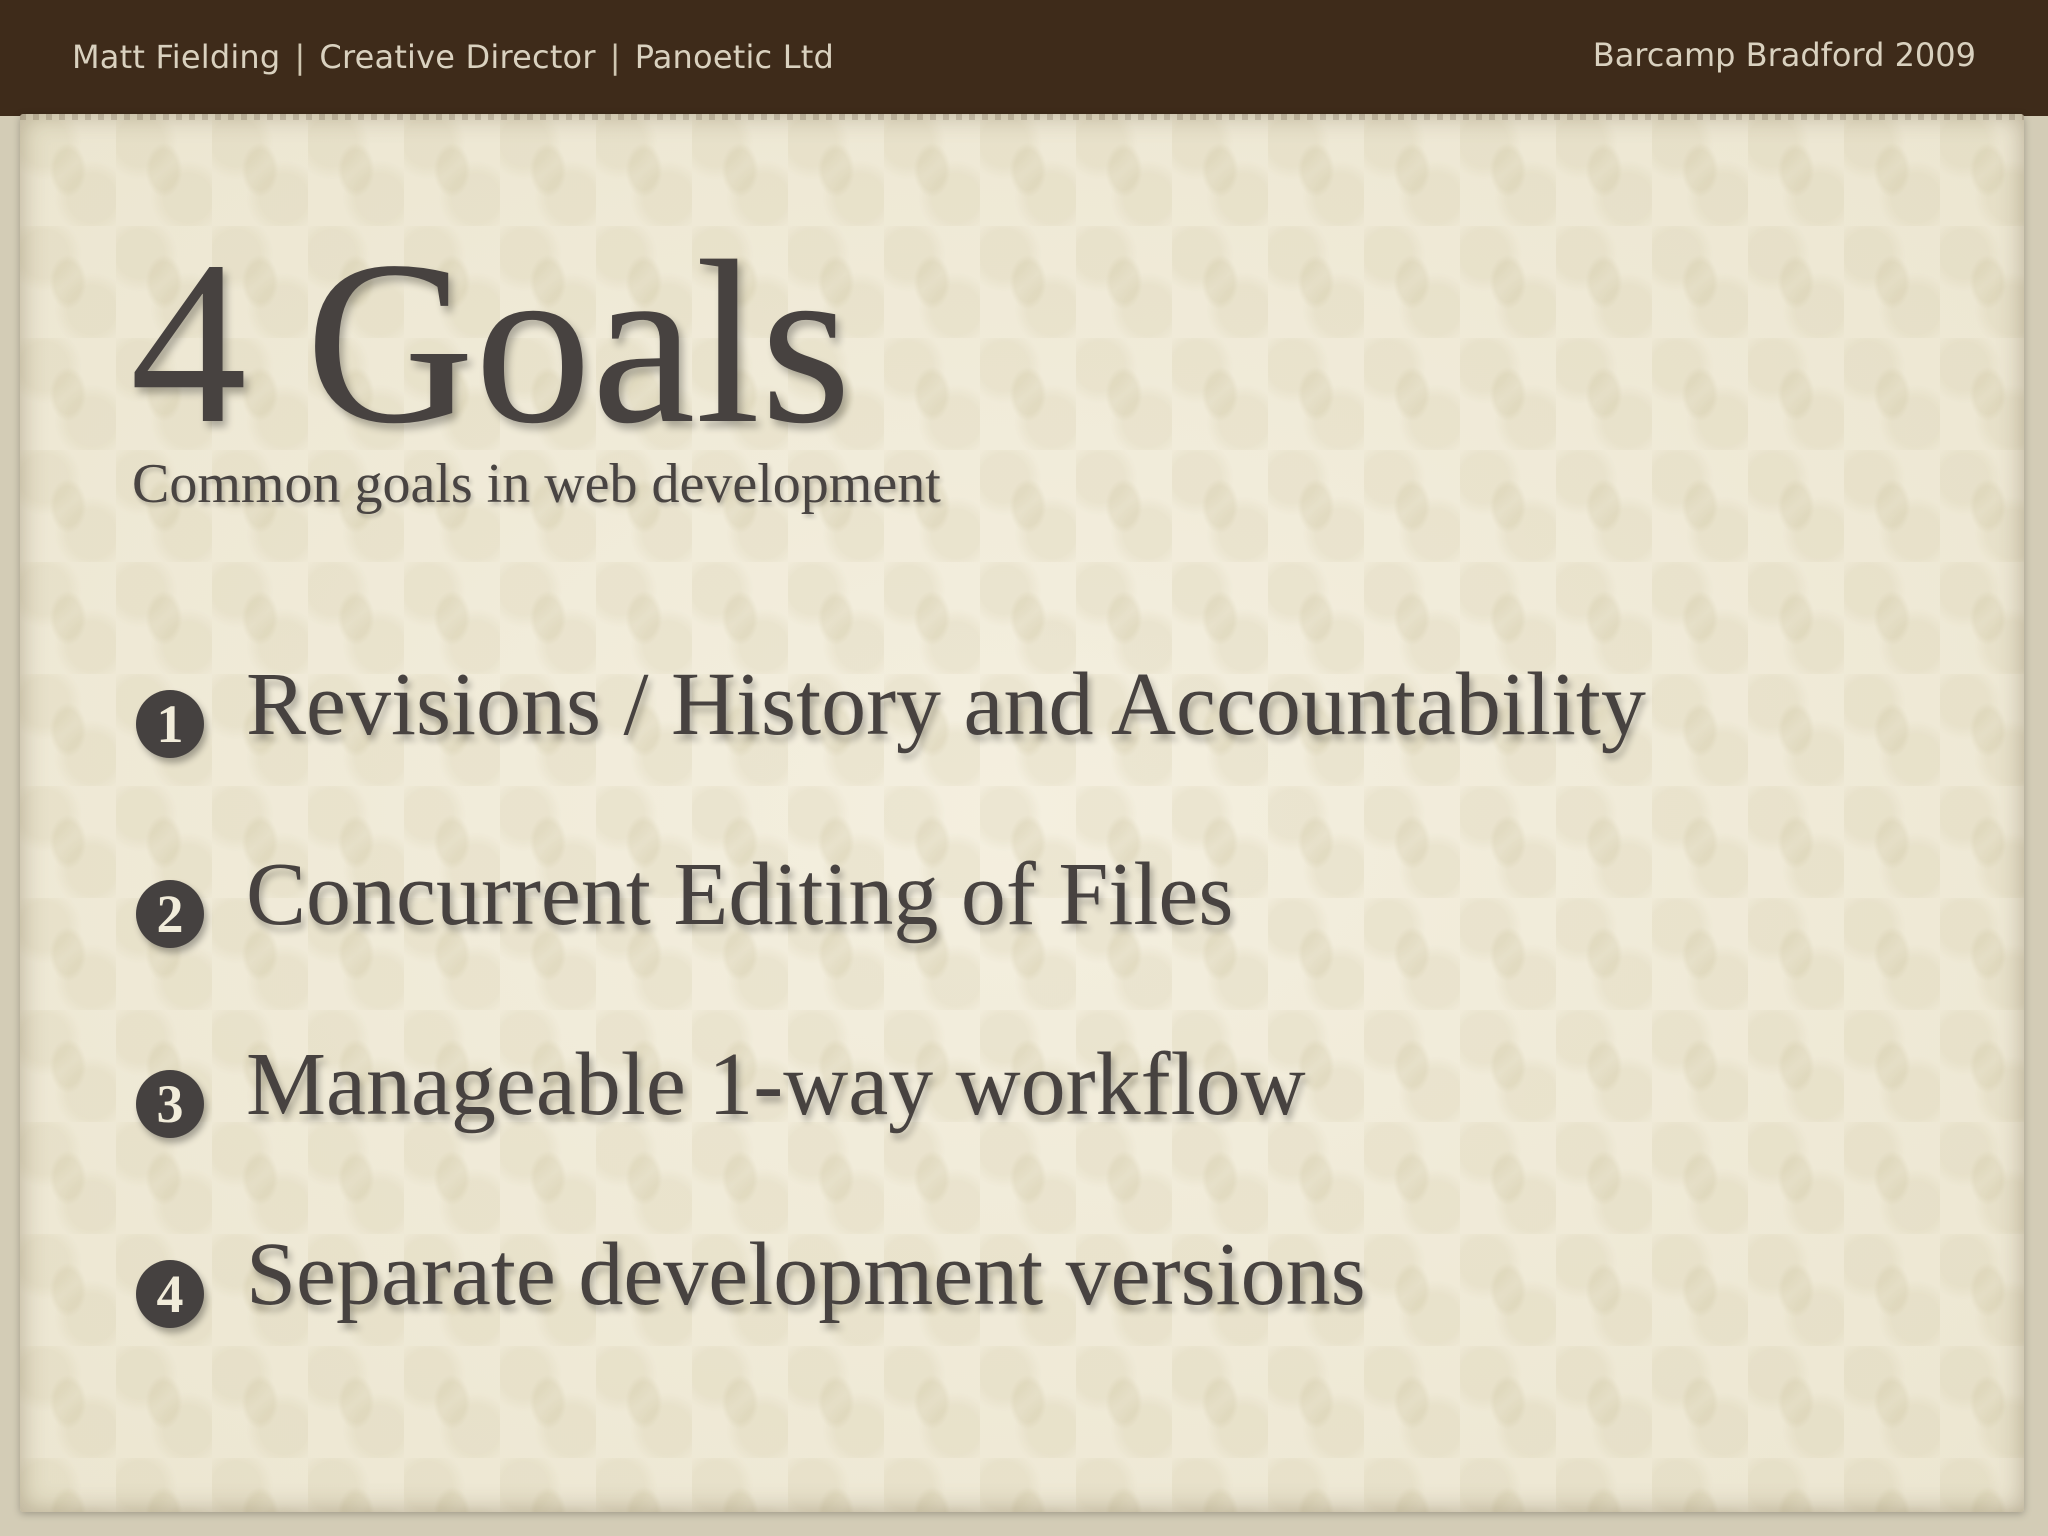 This screenshot has width=2048, height=1536. I want to click on goal-text: Concurrent Editing of Files, so click(740, 894).